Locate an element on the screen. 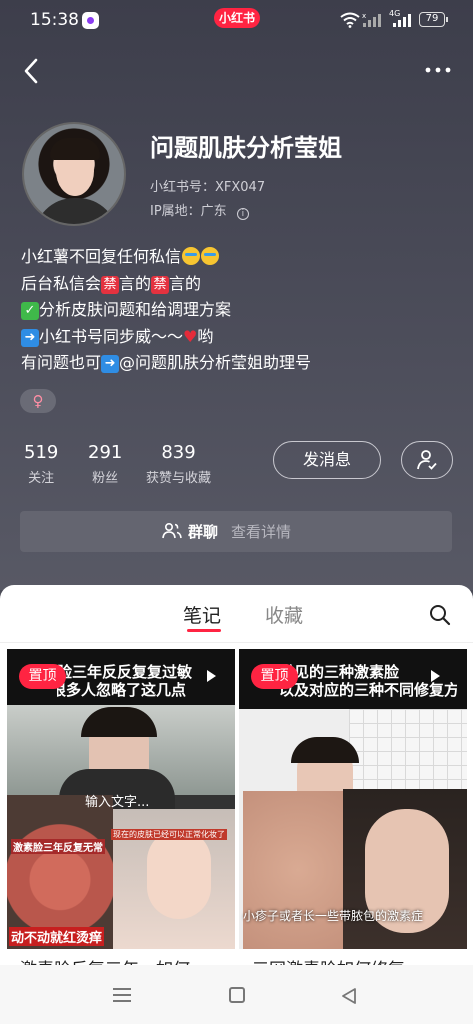 This screenshot has width=473, height=1024. cover-photo-whiteboard is located at coordinates (408, 749).